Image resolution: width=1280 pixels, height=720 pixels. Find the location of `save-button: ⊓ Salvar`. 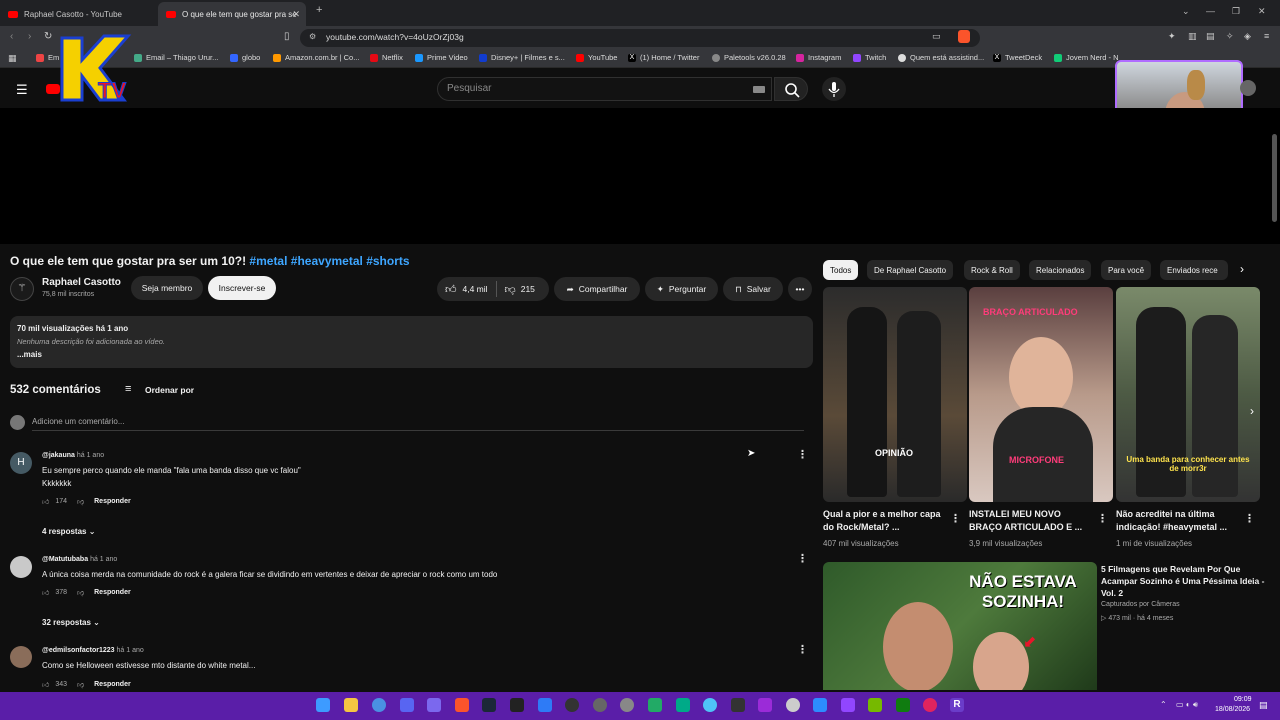

save-button: ⊓ Salvar is located at coordinates (753, 289).